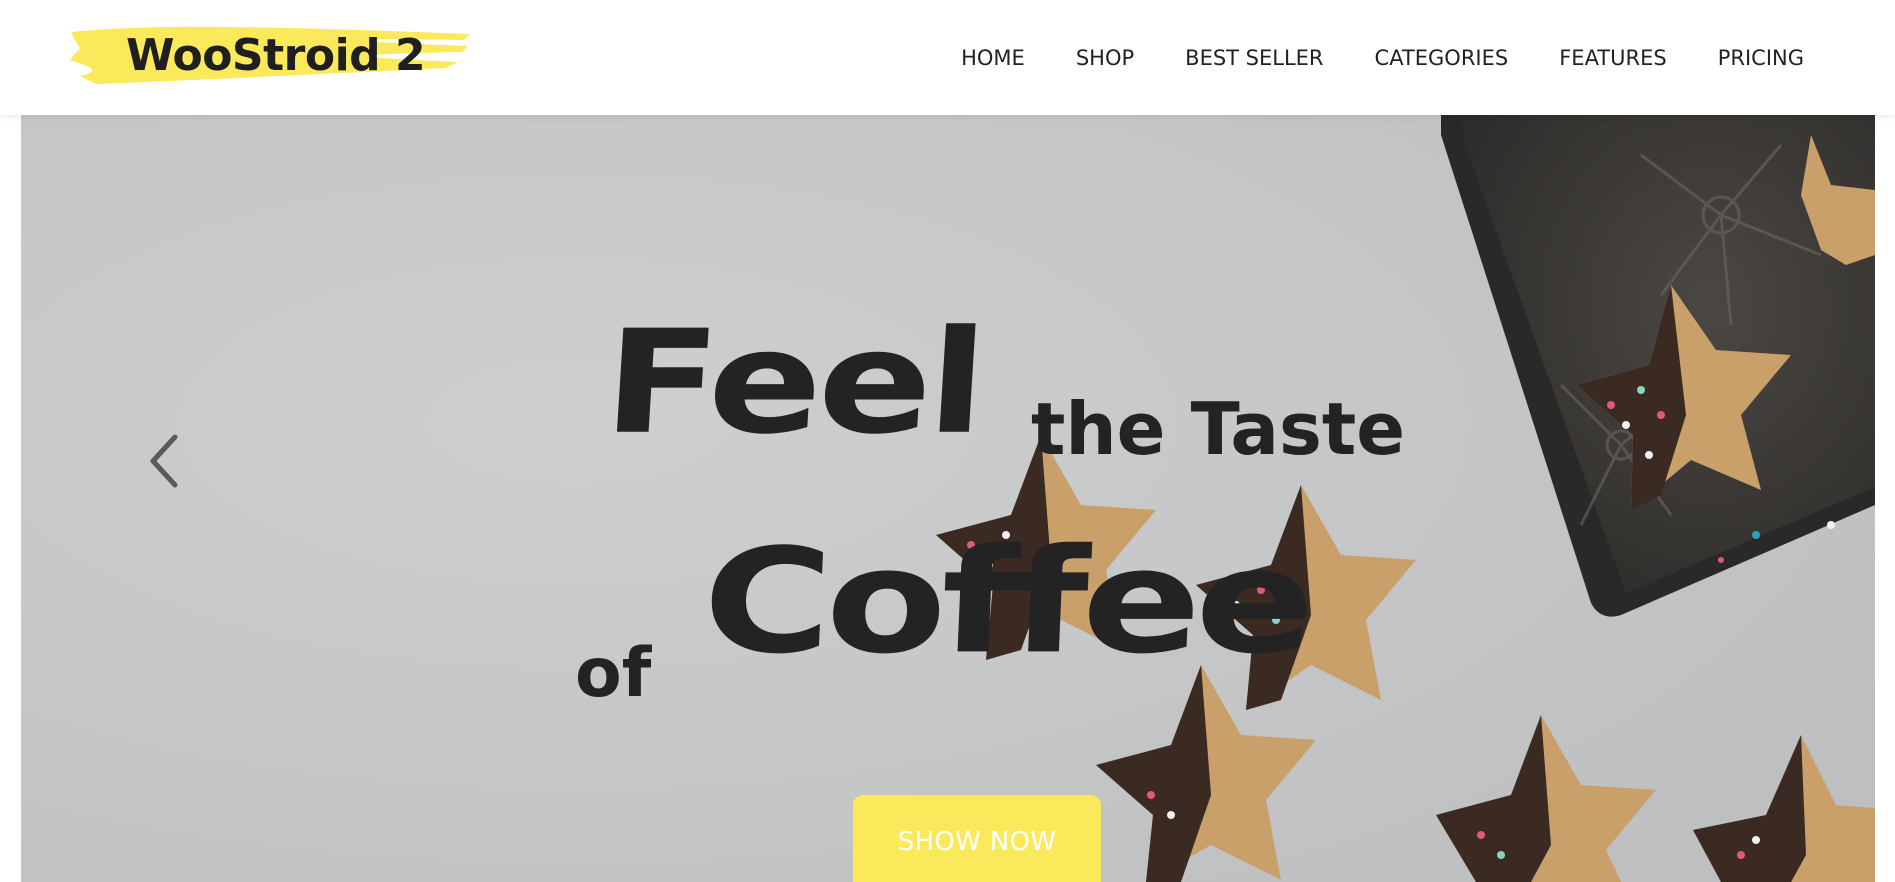 The width and height of the screenshot is (1895, 882). What do you see at coordinates (276, 55) in the screenshot?
I see `logo-text: WooStroid 2` at bounding box center [276, 55].